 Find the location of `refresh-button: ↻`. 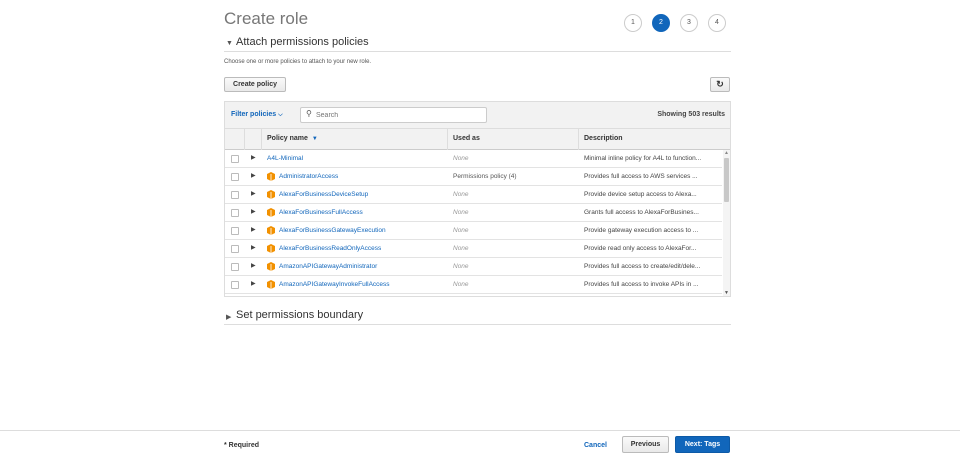

refresh-button: ↻ is located at coordinates (720, 84).